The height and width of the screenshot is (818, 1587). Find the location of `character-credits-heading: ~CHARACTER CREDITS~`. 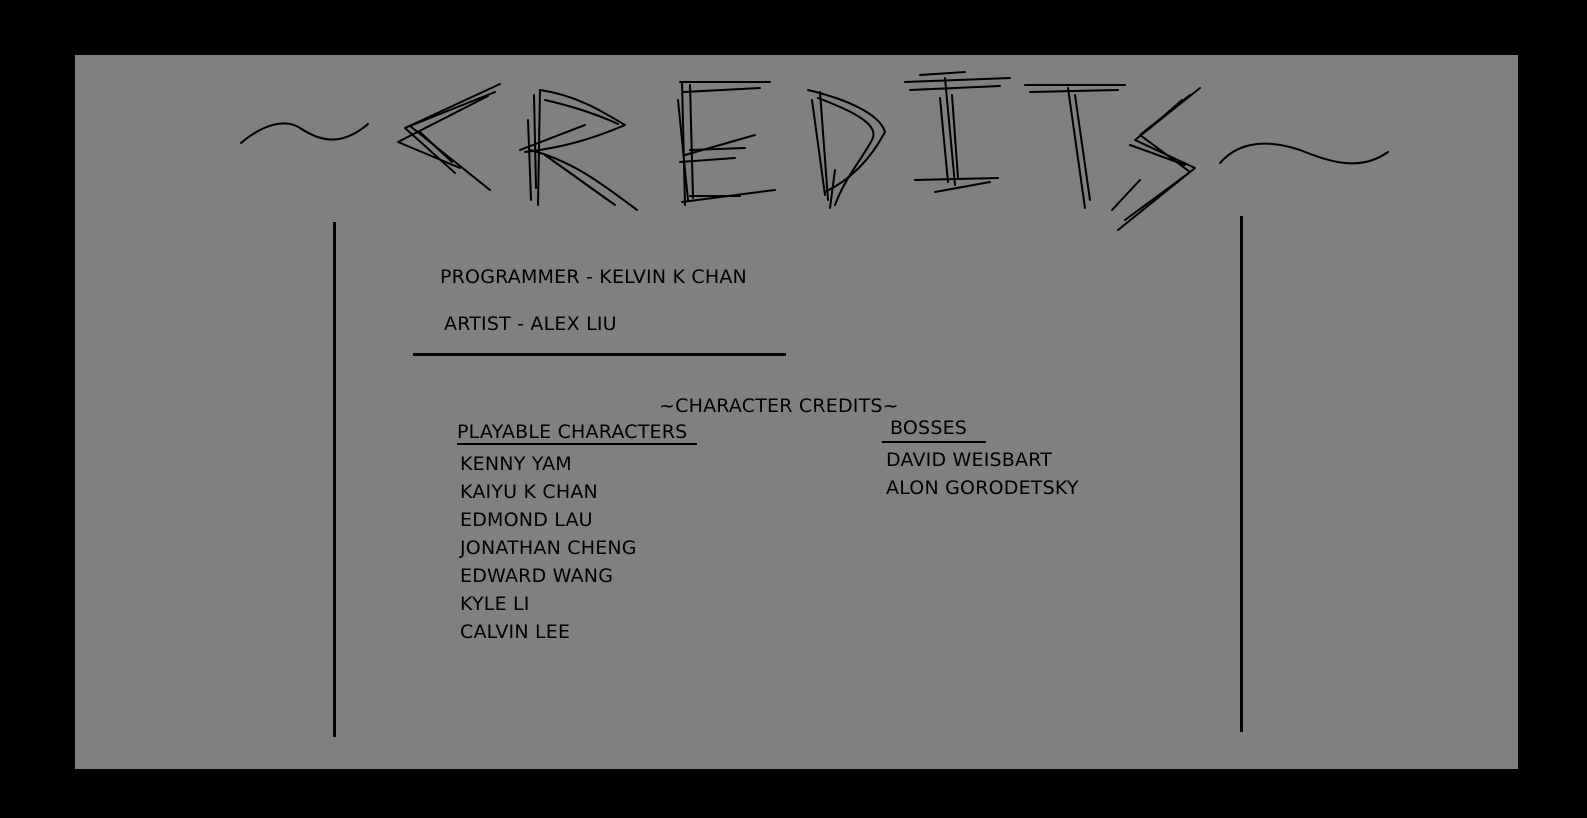

character-credits-heading: ~CHARACTER CREDITS~ is located at coordinates (779, 406).